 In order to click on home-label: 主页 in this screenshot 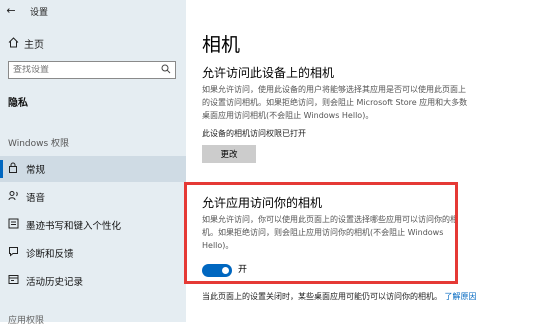, I will do `click(34, 45)`.